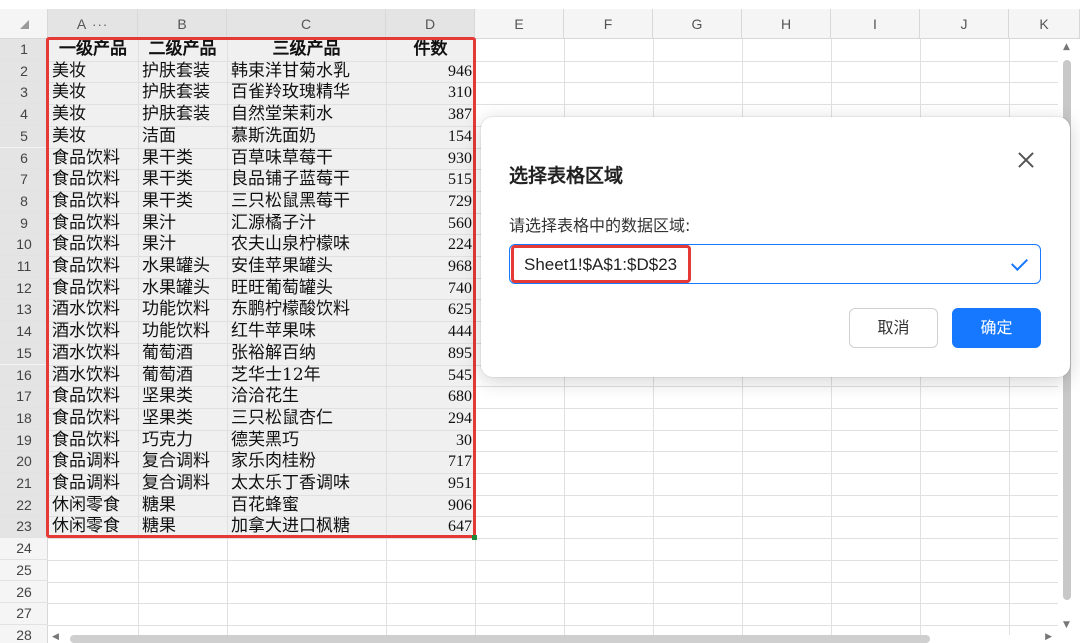  What do you see at coordinates (24, 71) in the screenshot?
I see `row-header-2: 2` at bounding box center [24, 71].